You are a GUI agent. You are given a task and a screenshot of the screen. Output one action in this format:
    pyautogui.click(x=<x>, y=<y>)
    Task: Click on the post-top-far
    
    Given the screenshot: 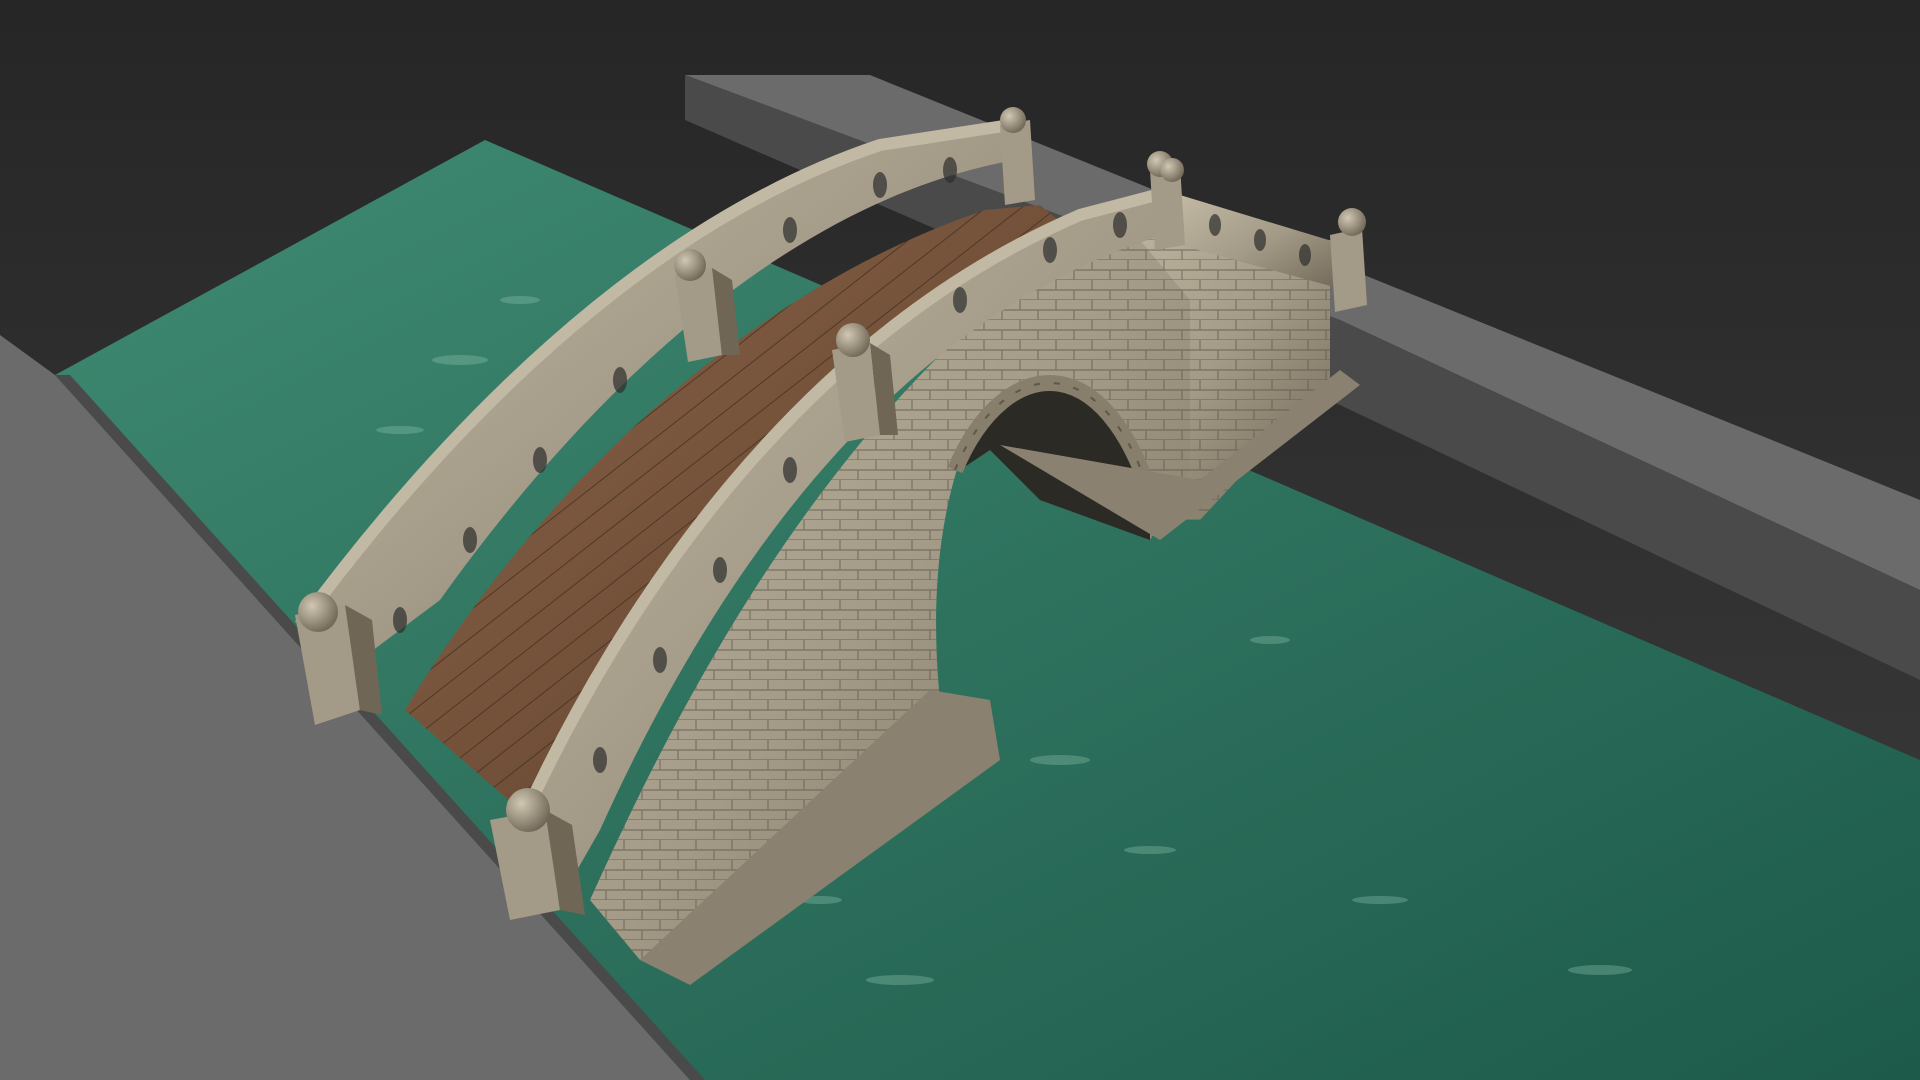 What is the action you would take?
    pyautogui.click(x=1017, y=156)
    